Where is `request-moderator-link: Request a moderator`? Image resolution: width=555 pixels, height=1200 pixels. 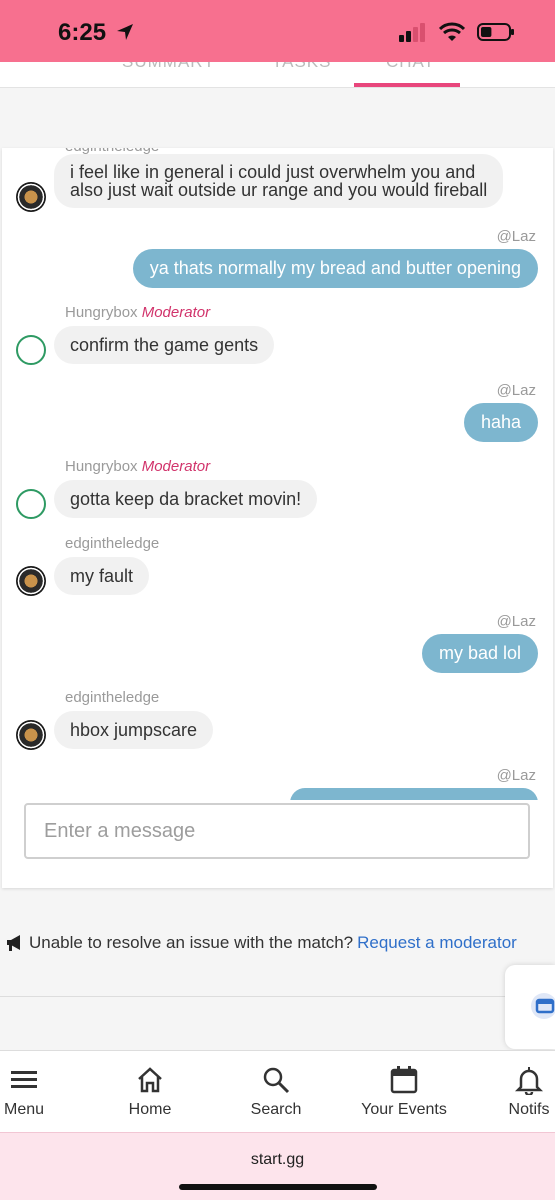 request-moderator-link: Request a moderator is located at coordinates (437, 943).